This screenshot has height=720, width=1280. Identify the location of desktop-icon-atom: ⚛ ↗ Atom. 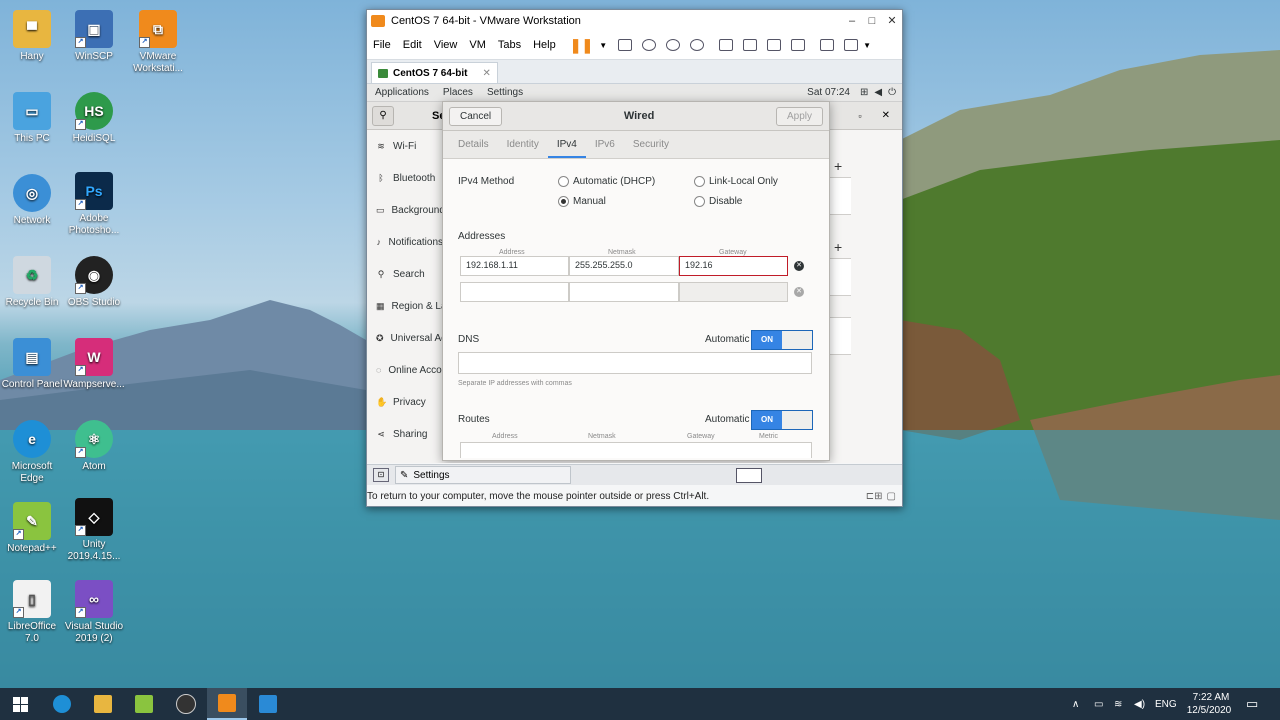
(94, 446).